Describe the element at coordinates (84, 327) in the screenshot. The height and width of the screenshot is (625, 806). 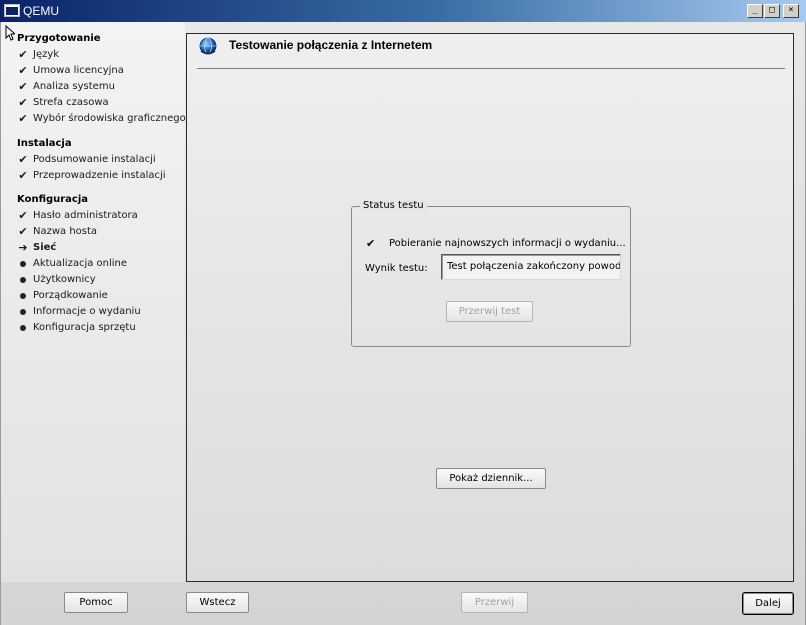
I see `step-label: Konfiguracja sprzętu` at that location.